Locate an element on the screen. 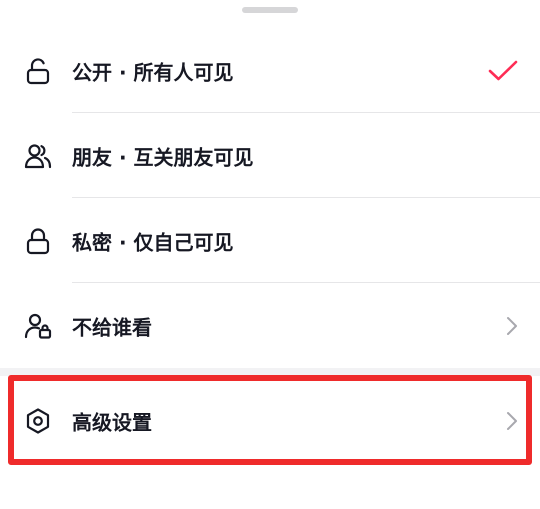  option-hide-from-label: 不给谁看 is located at coordinates (112, 327).